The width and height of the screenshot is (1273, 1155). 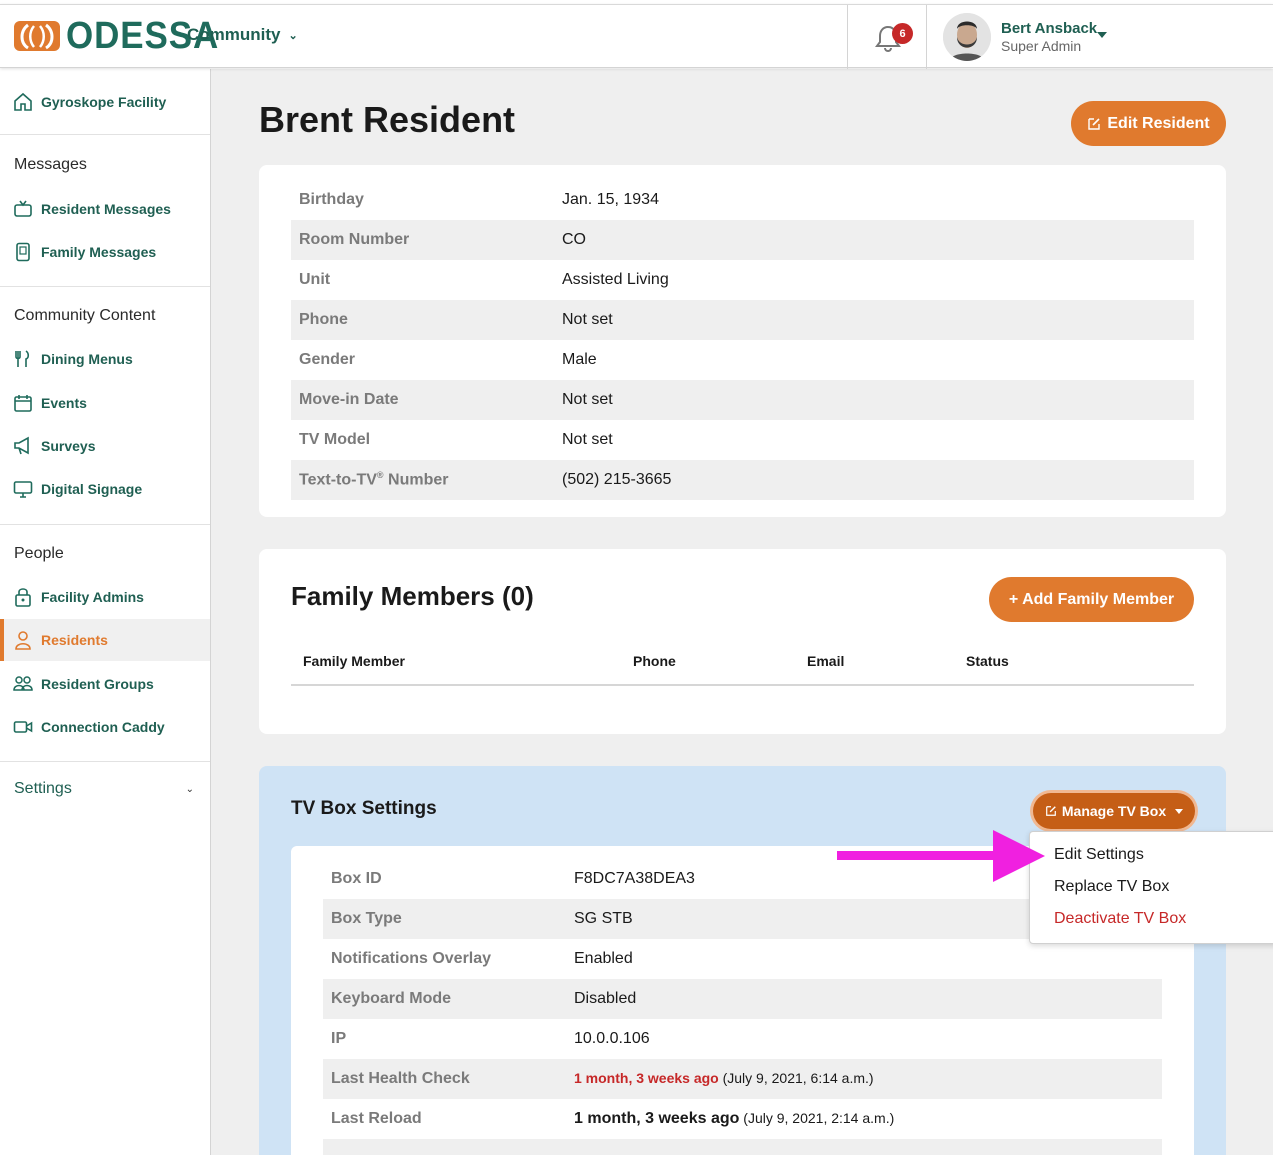 What do you see at coordinates (605, 998) in the screenshot?
I see `detail-value: Disabled` at bounding box center [605, 998].